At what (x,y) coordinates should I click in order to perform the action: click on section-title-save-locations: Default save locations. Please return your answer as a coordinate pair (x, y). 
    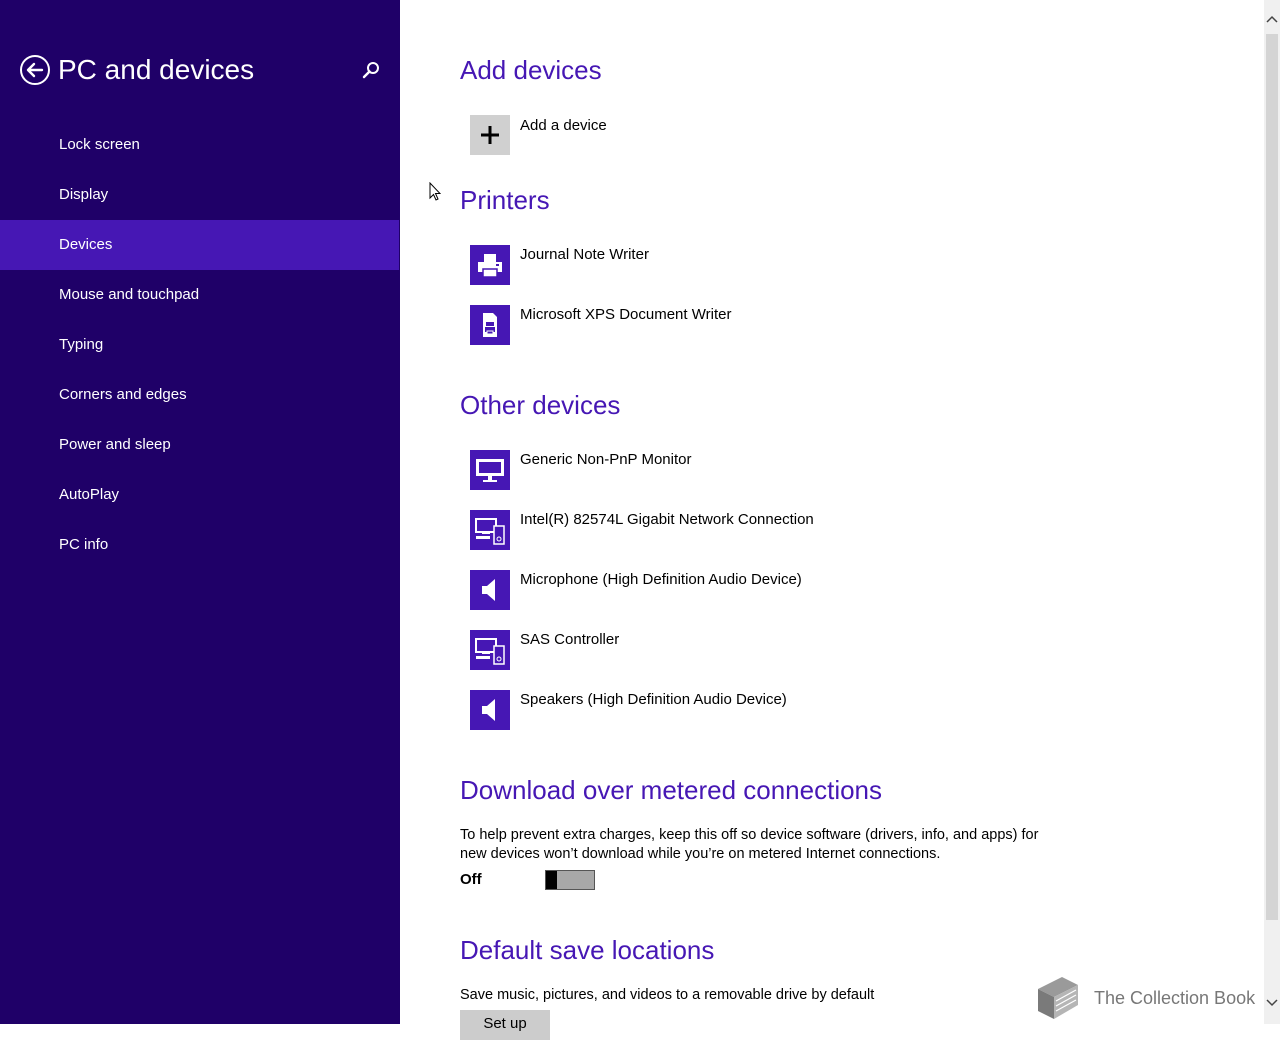
    Looking at the image, I should click on (587, 950).